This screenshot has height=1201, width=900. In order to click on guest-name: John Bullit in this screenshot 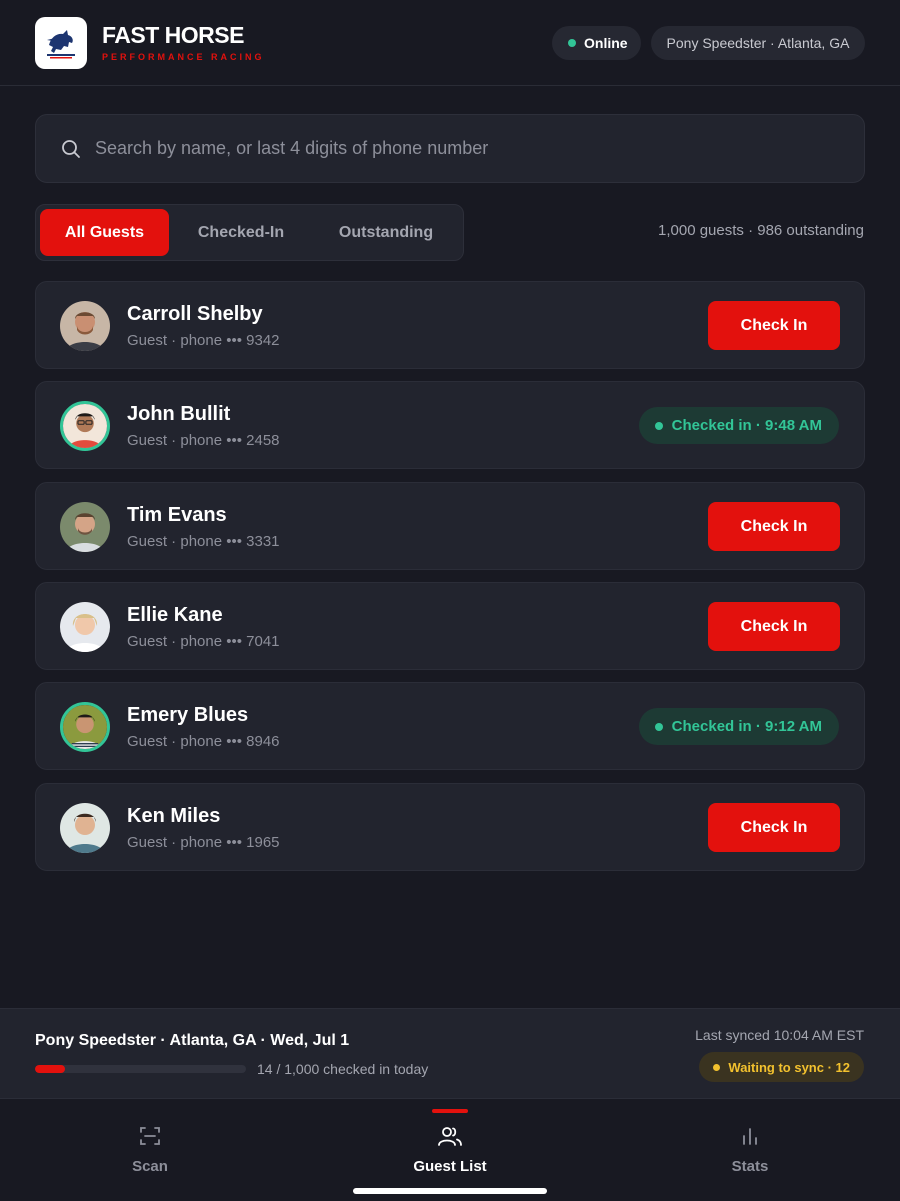, I will do `click(179, 414)`.